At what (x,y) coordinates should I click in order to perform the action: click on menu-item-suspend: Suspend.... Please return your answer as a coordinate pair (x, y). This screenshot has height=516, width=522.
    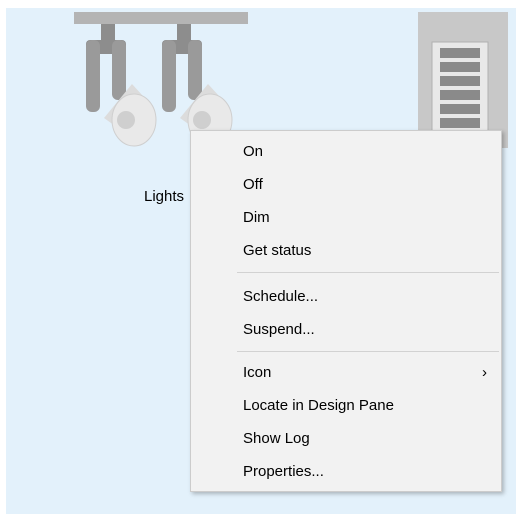
    Looking at the image, I should click on (346, 330).